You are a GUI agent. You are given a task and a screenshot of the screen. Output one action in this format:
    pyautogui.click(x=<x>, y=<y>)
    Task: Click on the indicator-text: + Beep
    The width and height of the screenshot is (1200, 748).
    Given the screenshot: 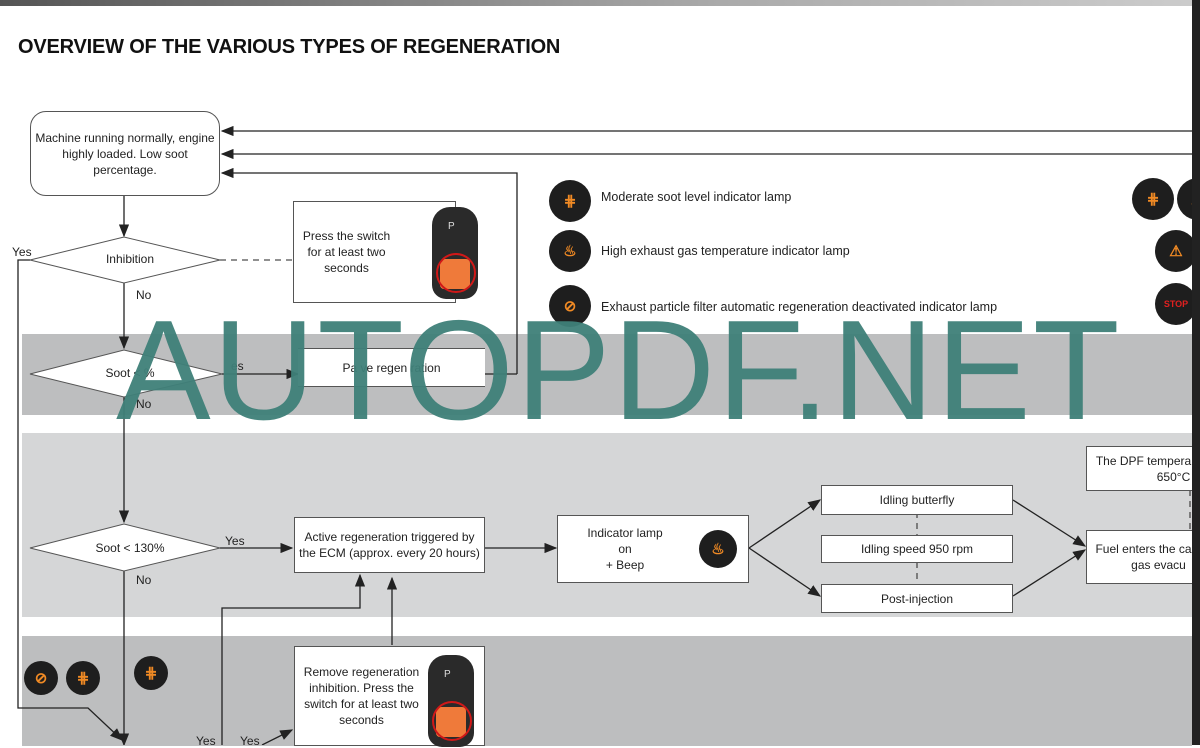 What is the action you would take?
    pyautogui.click(x=625, y=565)
    